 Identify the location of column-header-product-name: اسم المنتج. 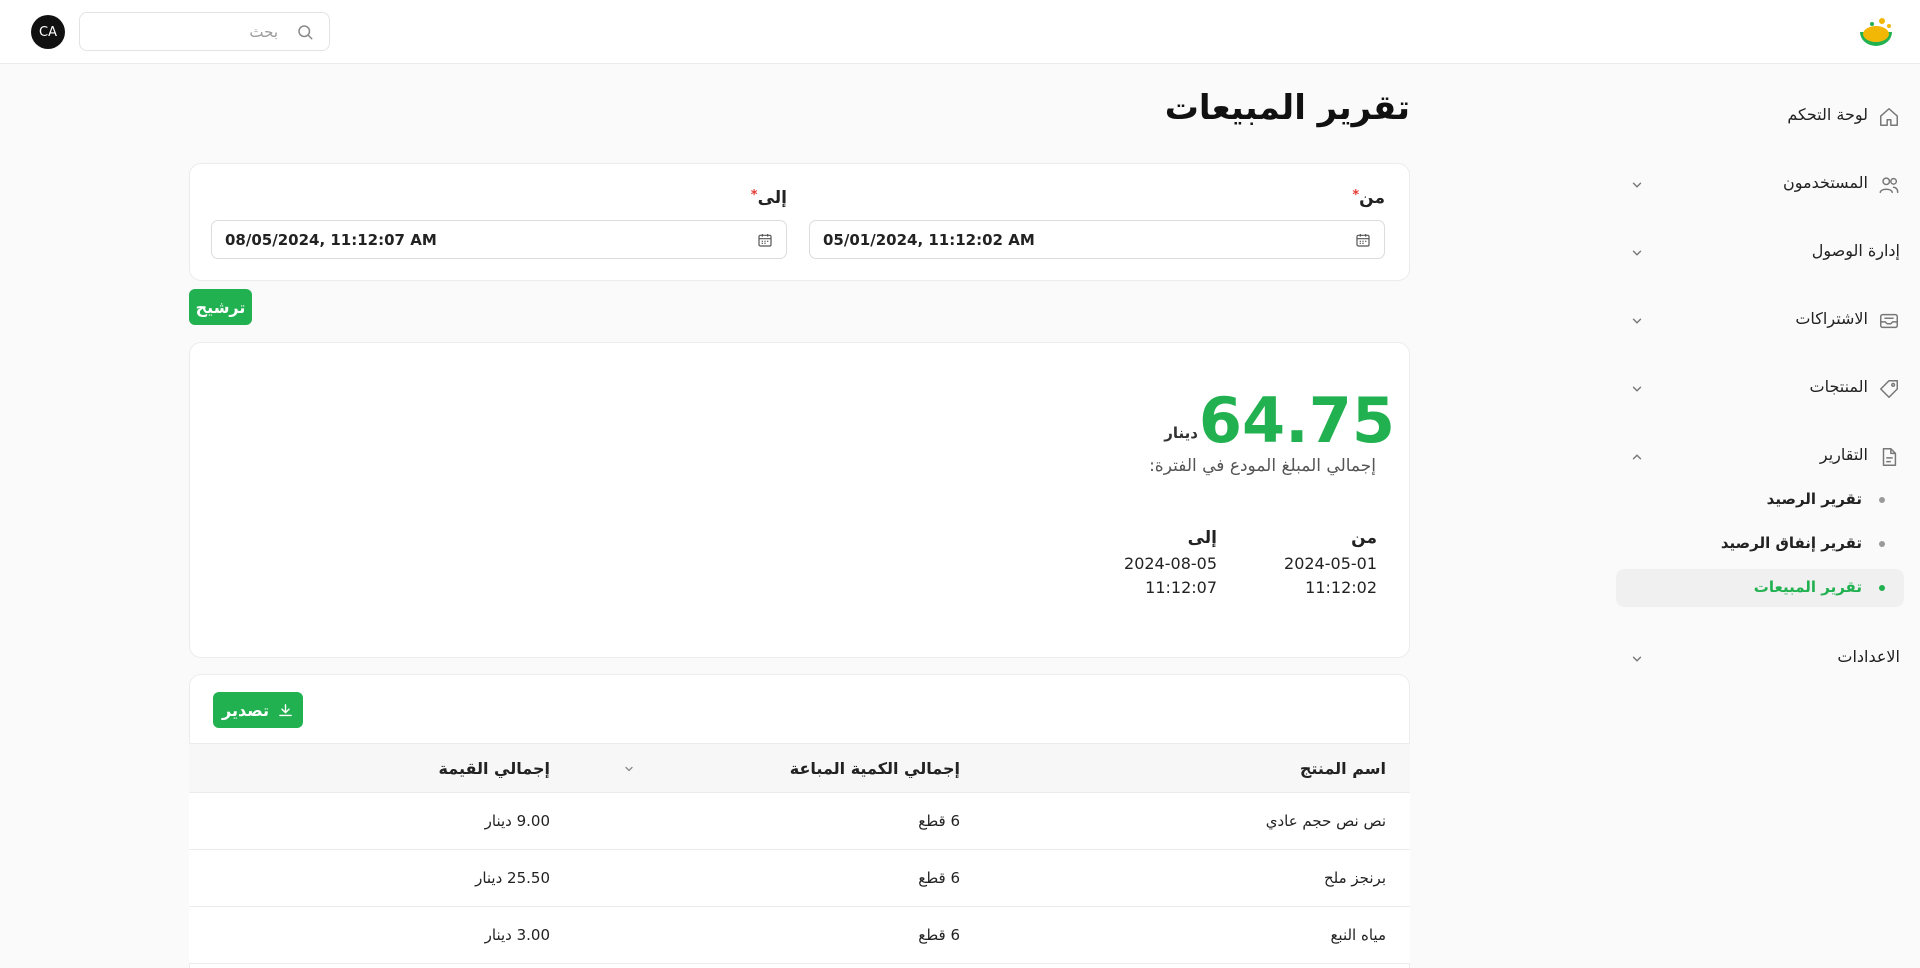
(1343, 768).